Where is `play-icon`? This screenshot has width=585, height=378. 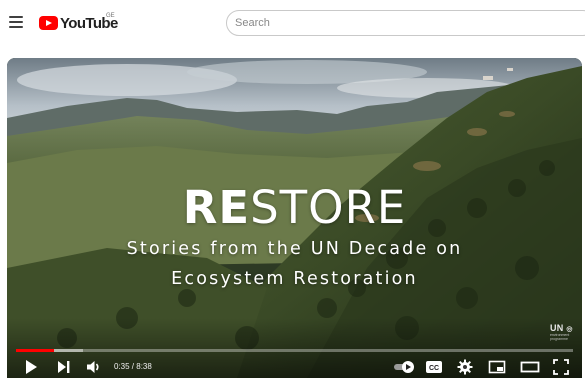
play-icon is located at coordinates (31, 367).